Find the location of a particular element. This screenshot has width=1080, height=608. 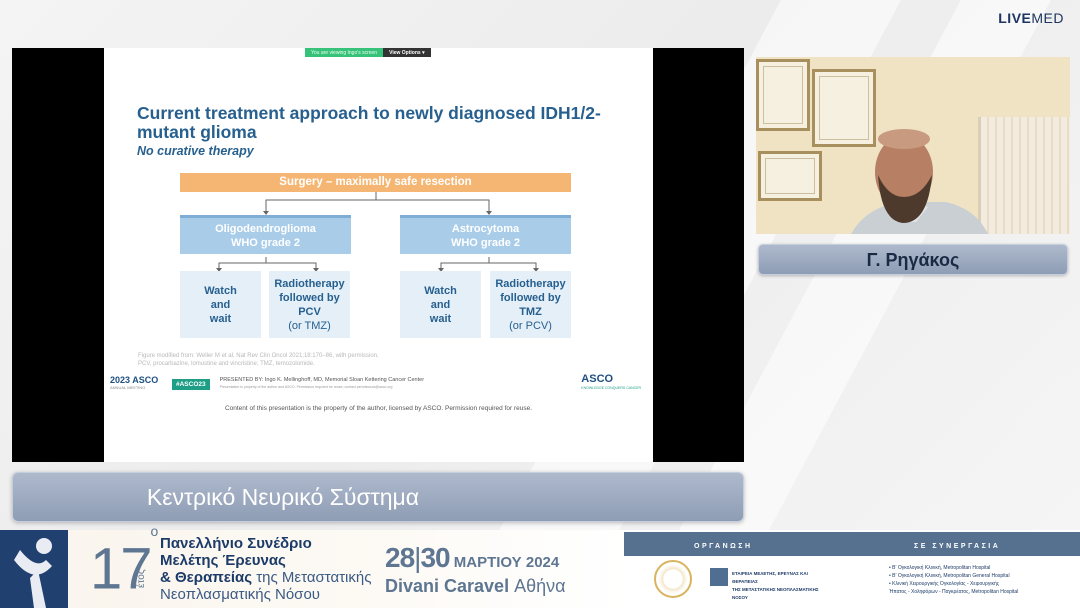

speaker-name-plate: Γ. Ρηγάκος is located at coordinates (913, 259).